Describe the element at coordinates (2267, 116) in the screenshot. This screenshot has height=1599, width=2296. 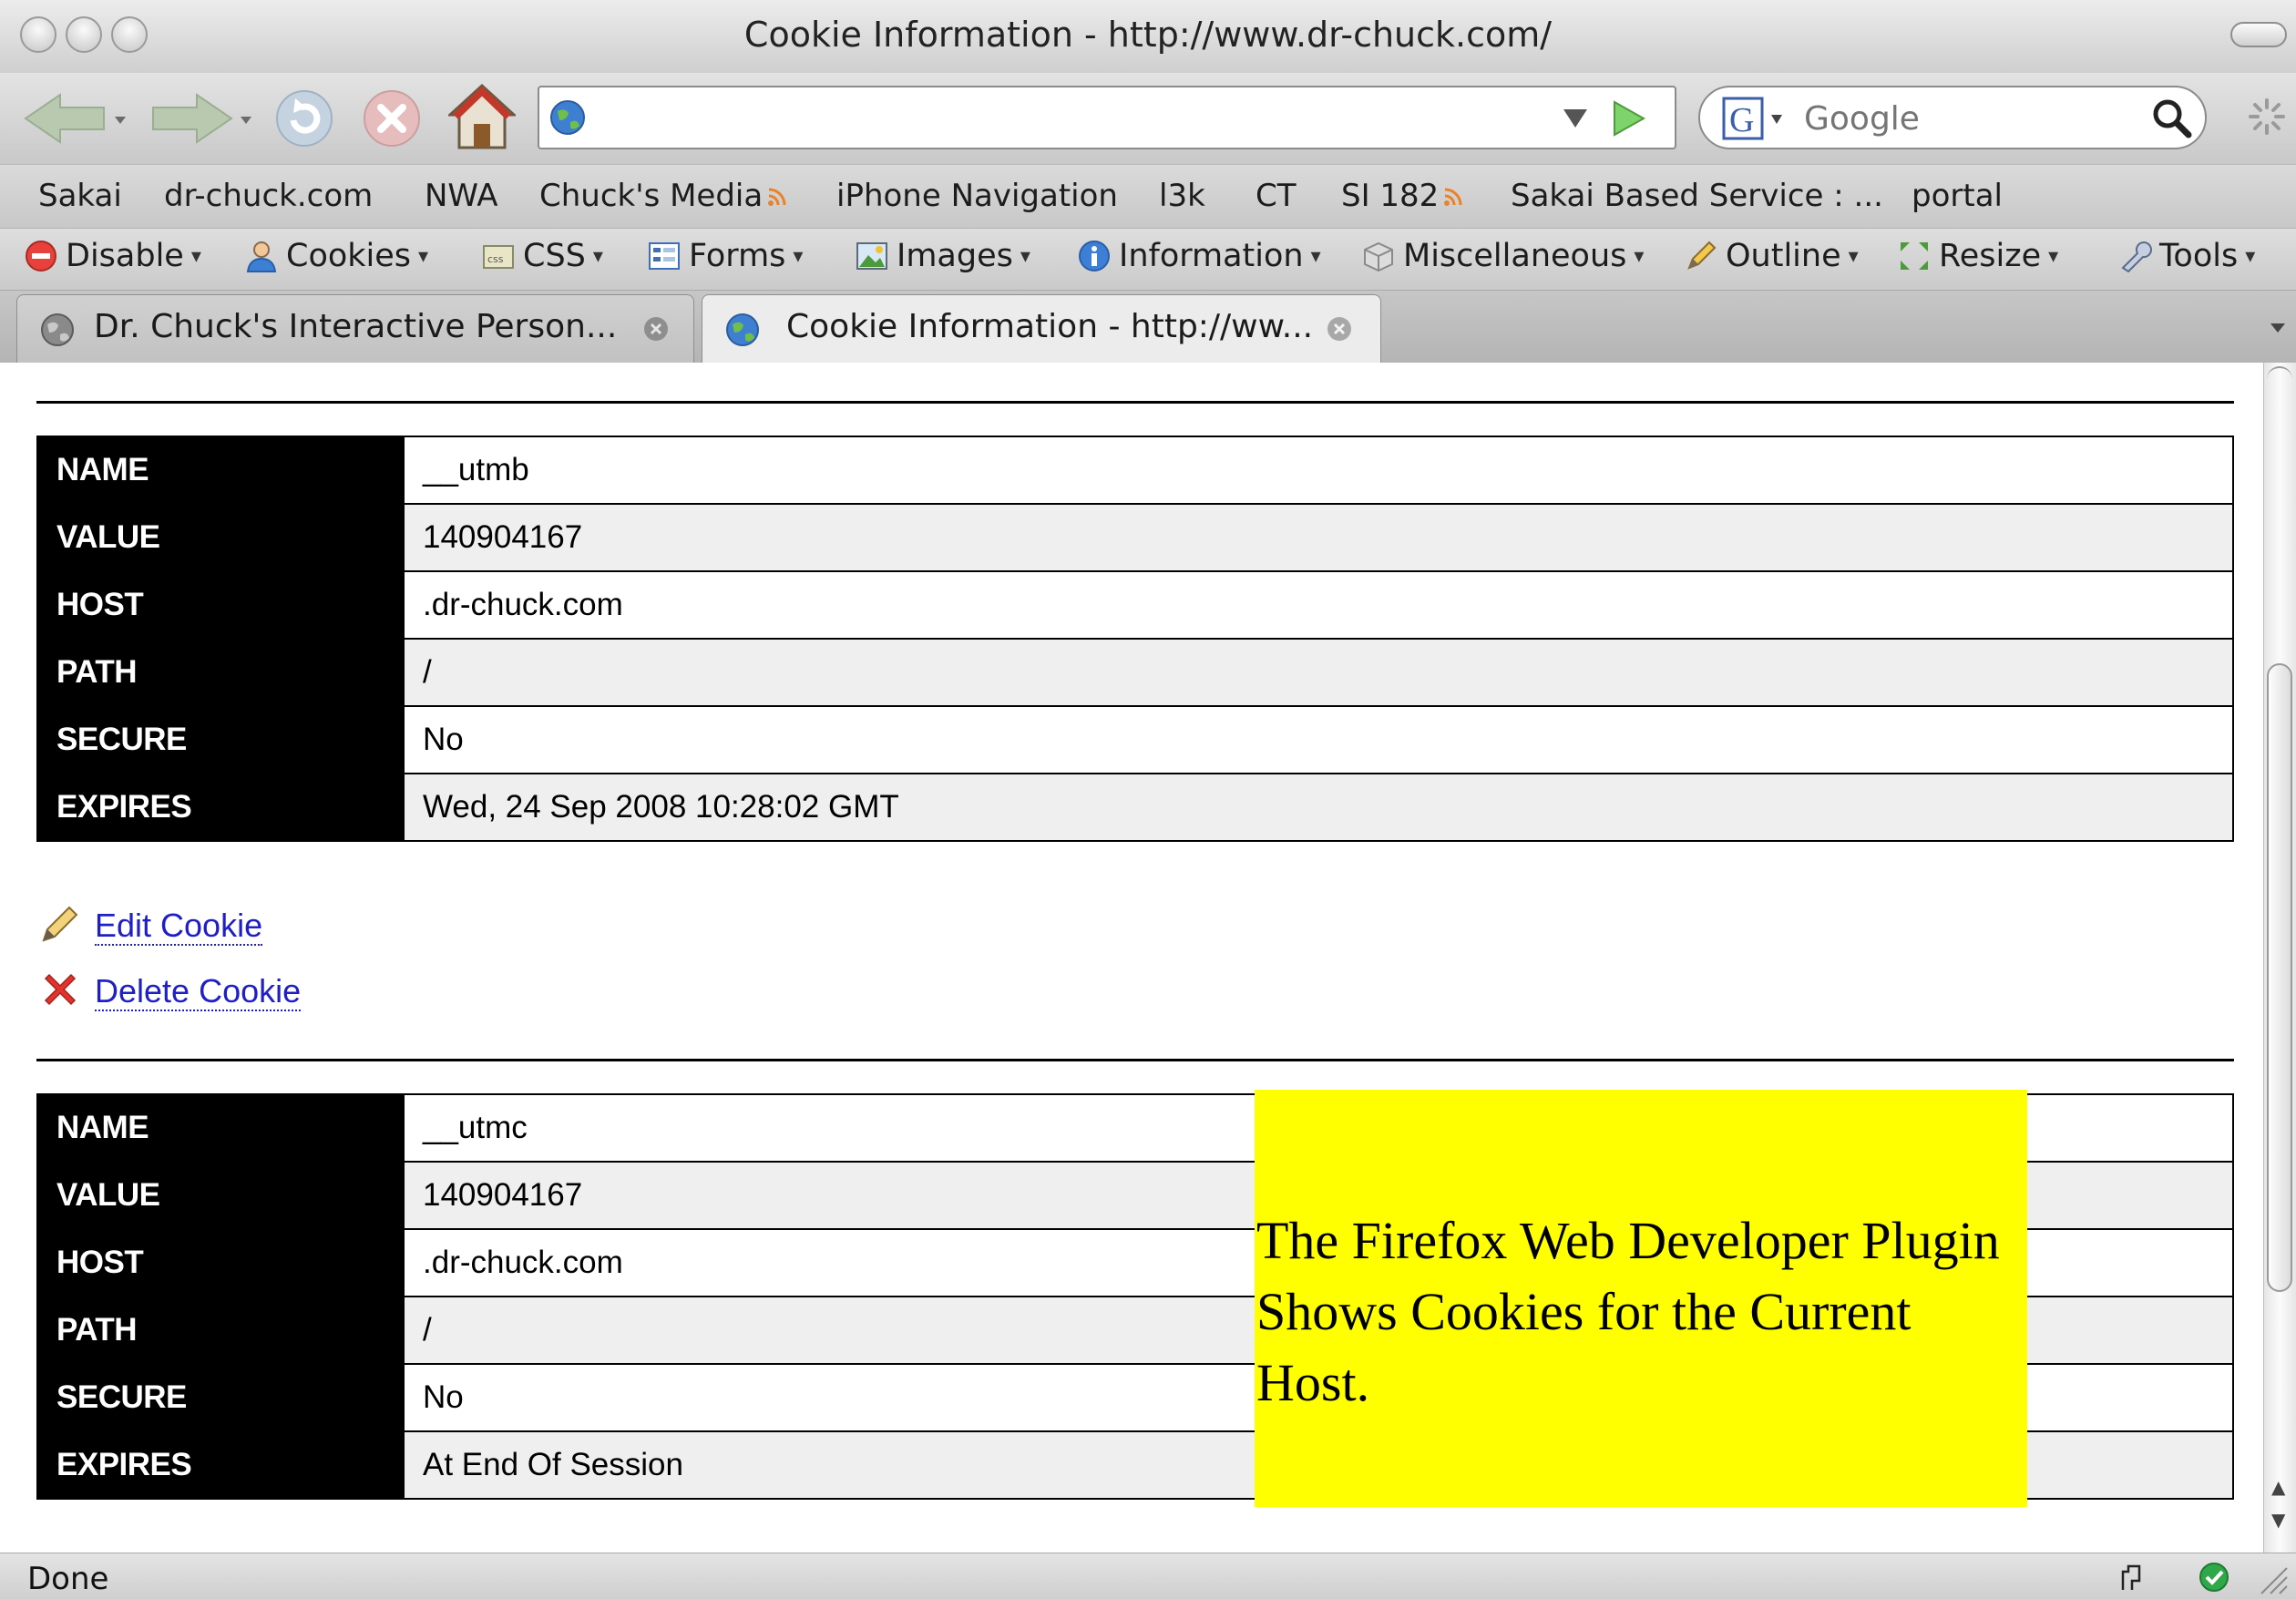
I see `activity-spinner-icon` at that location.